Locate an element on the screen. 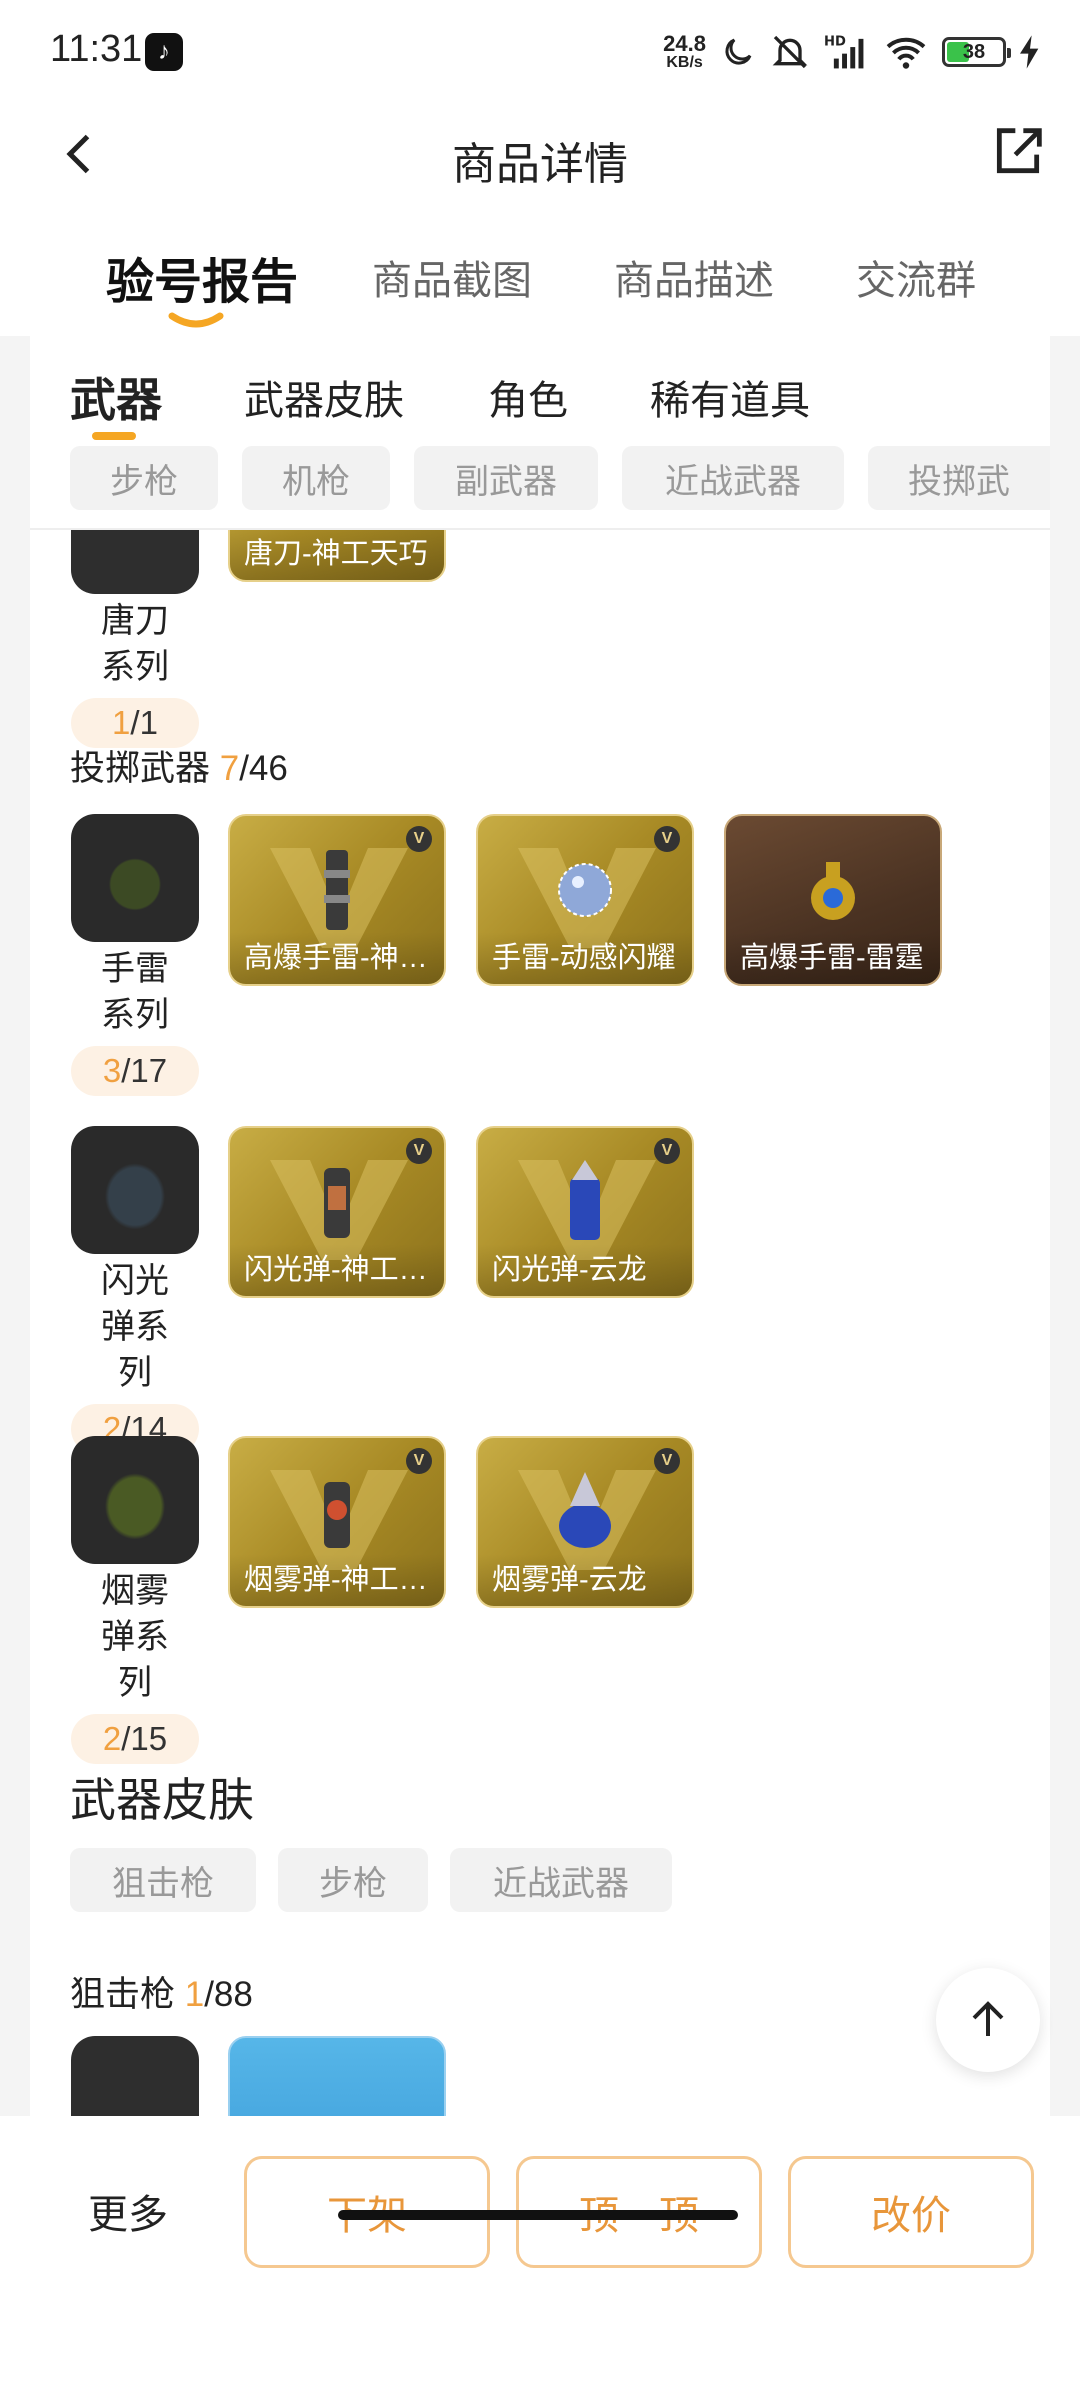 Image resolution: width=1080 pixels, height=2400 pixels. series-flashbang: 闪光弹系列 2/14 is located at coordinates (135, 1290).